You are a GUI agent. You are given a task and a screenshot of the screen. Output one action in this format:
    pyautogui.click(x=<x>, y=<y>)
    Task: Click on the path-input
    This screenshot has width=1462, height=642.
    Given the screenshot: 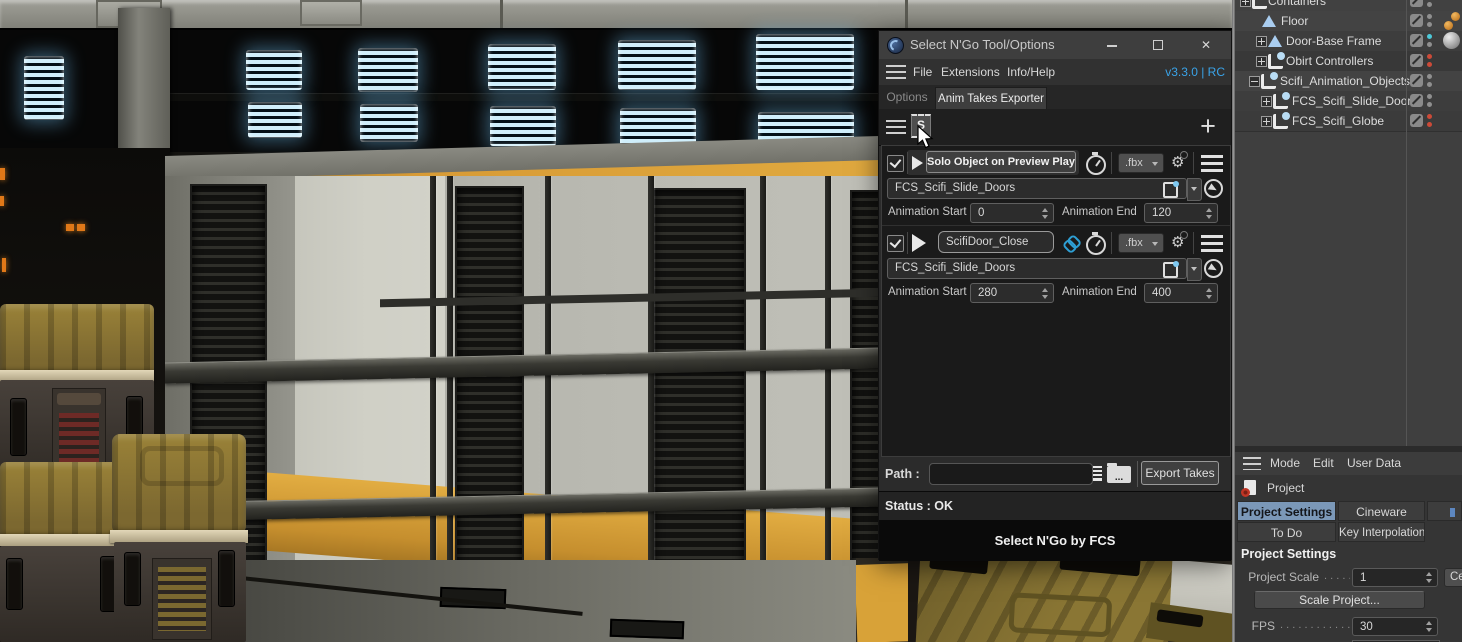 What is the action you would take?
    pyautogui.click(x=1011, y=474)
    